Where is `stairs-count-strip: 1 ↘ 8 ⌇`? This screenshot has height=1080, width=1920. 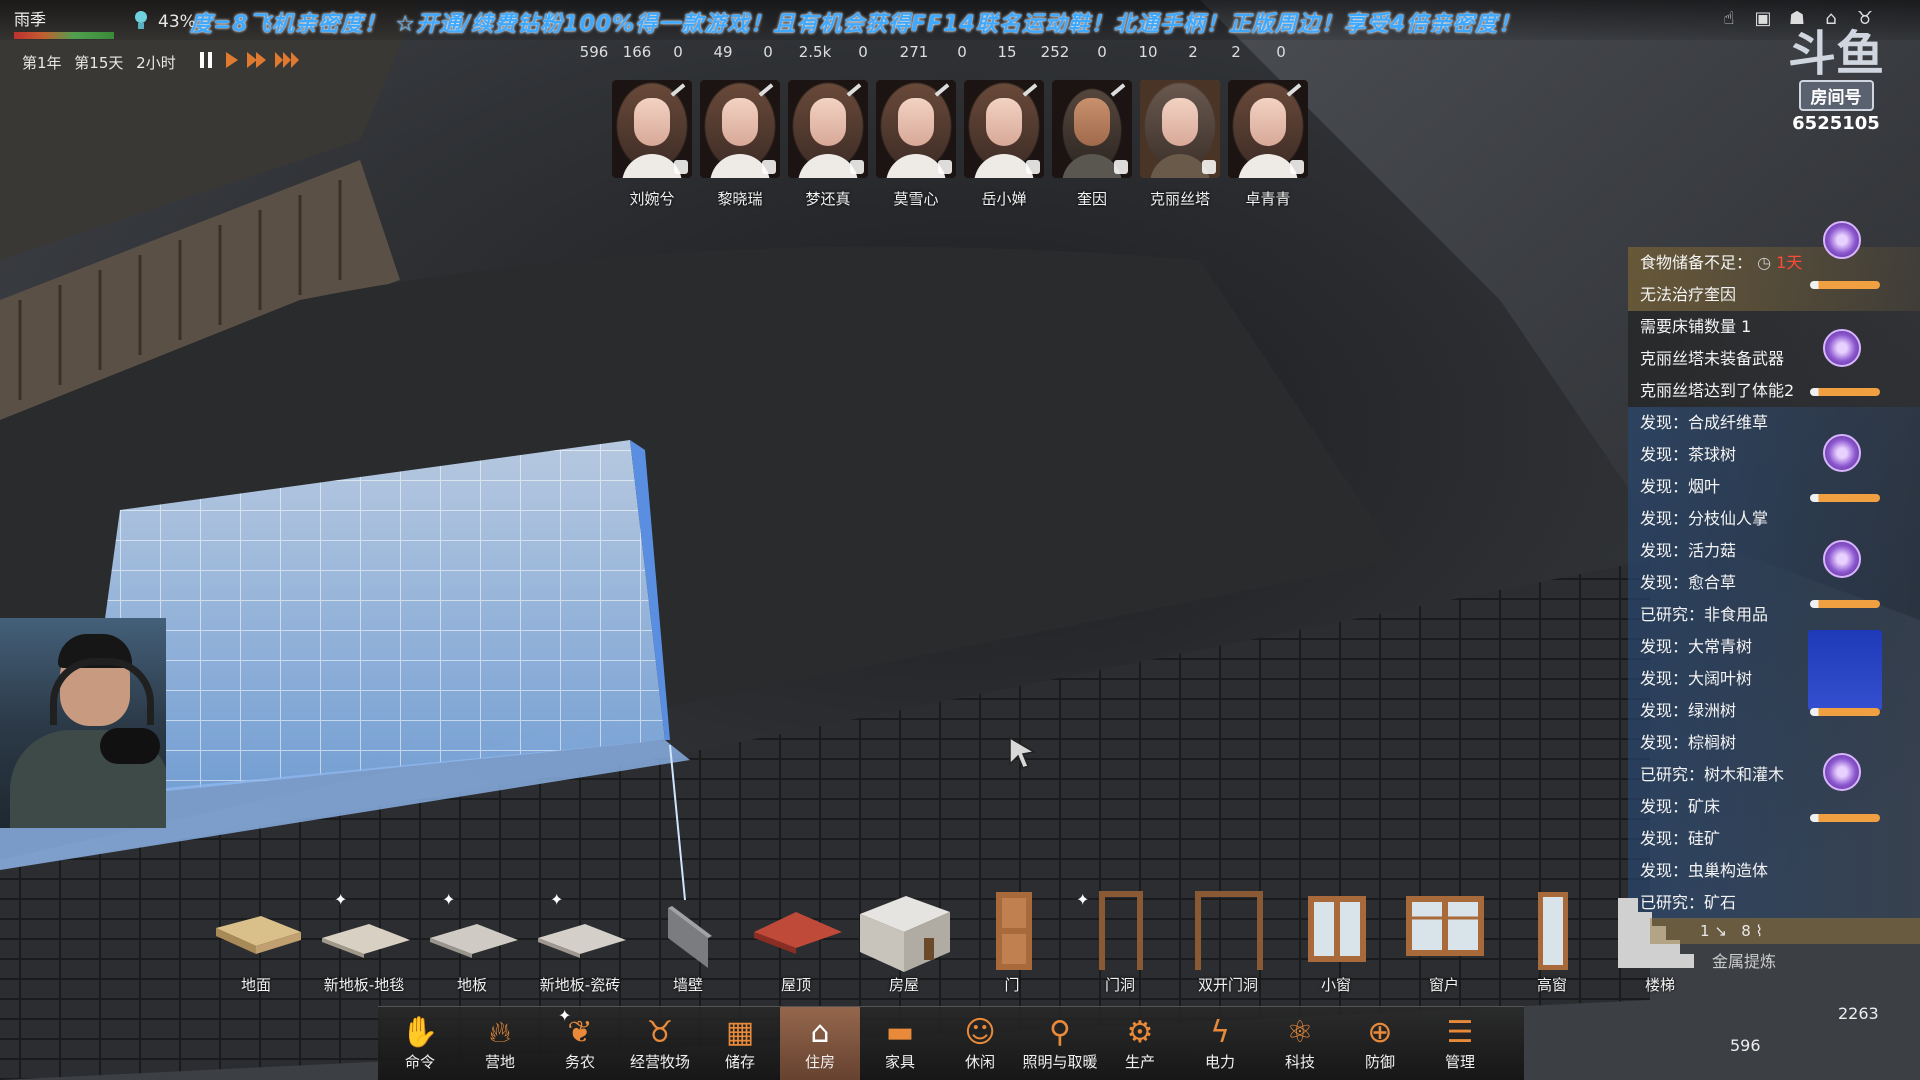
stairs-count-strip: 1 ↘ 8 ⌇ is located at coordinates (1785, 931).